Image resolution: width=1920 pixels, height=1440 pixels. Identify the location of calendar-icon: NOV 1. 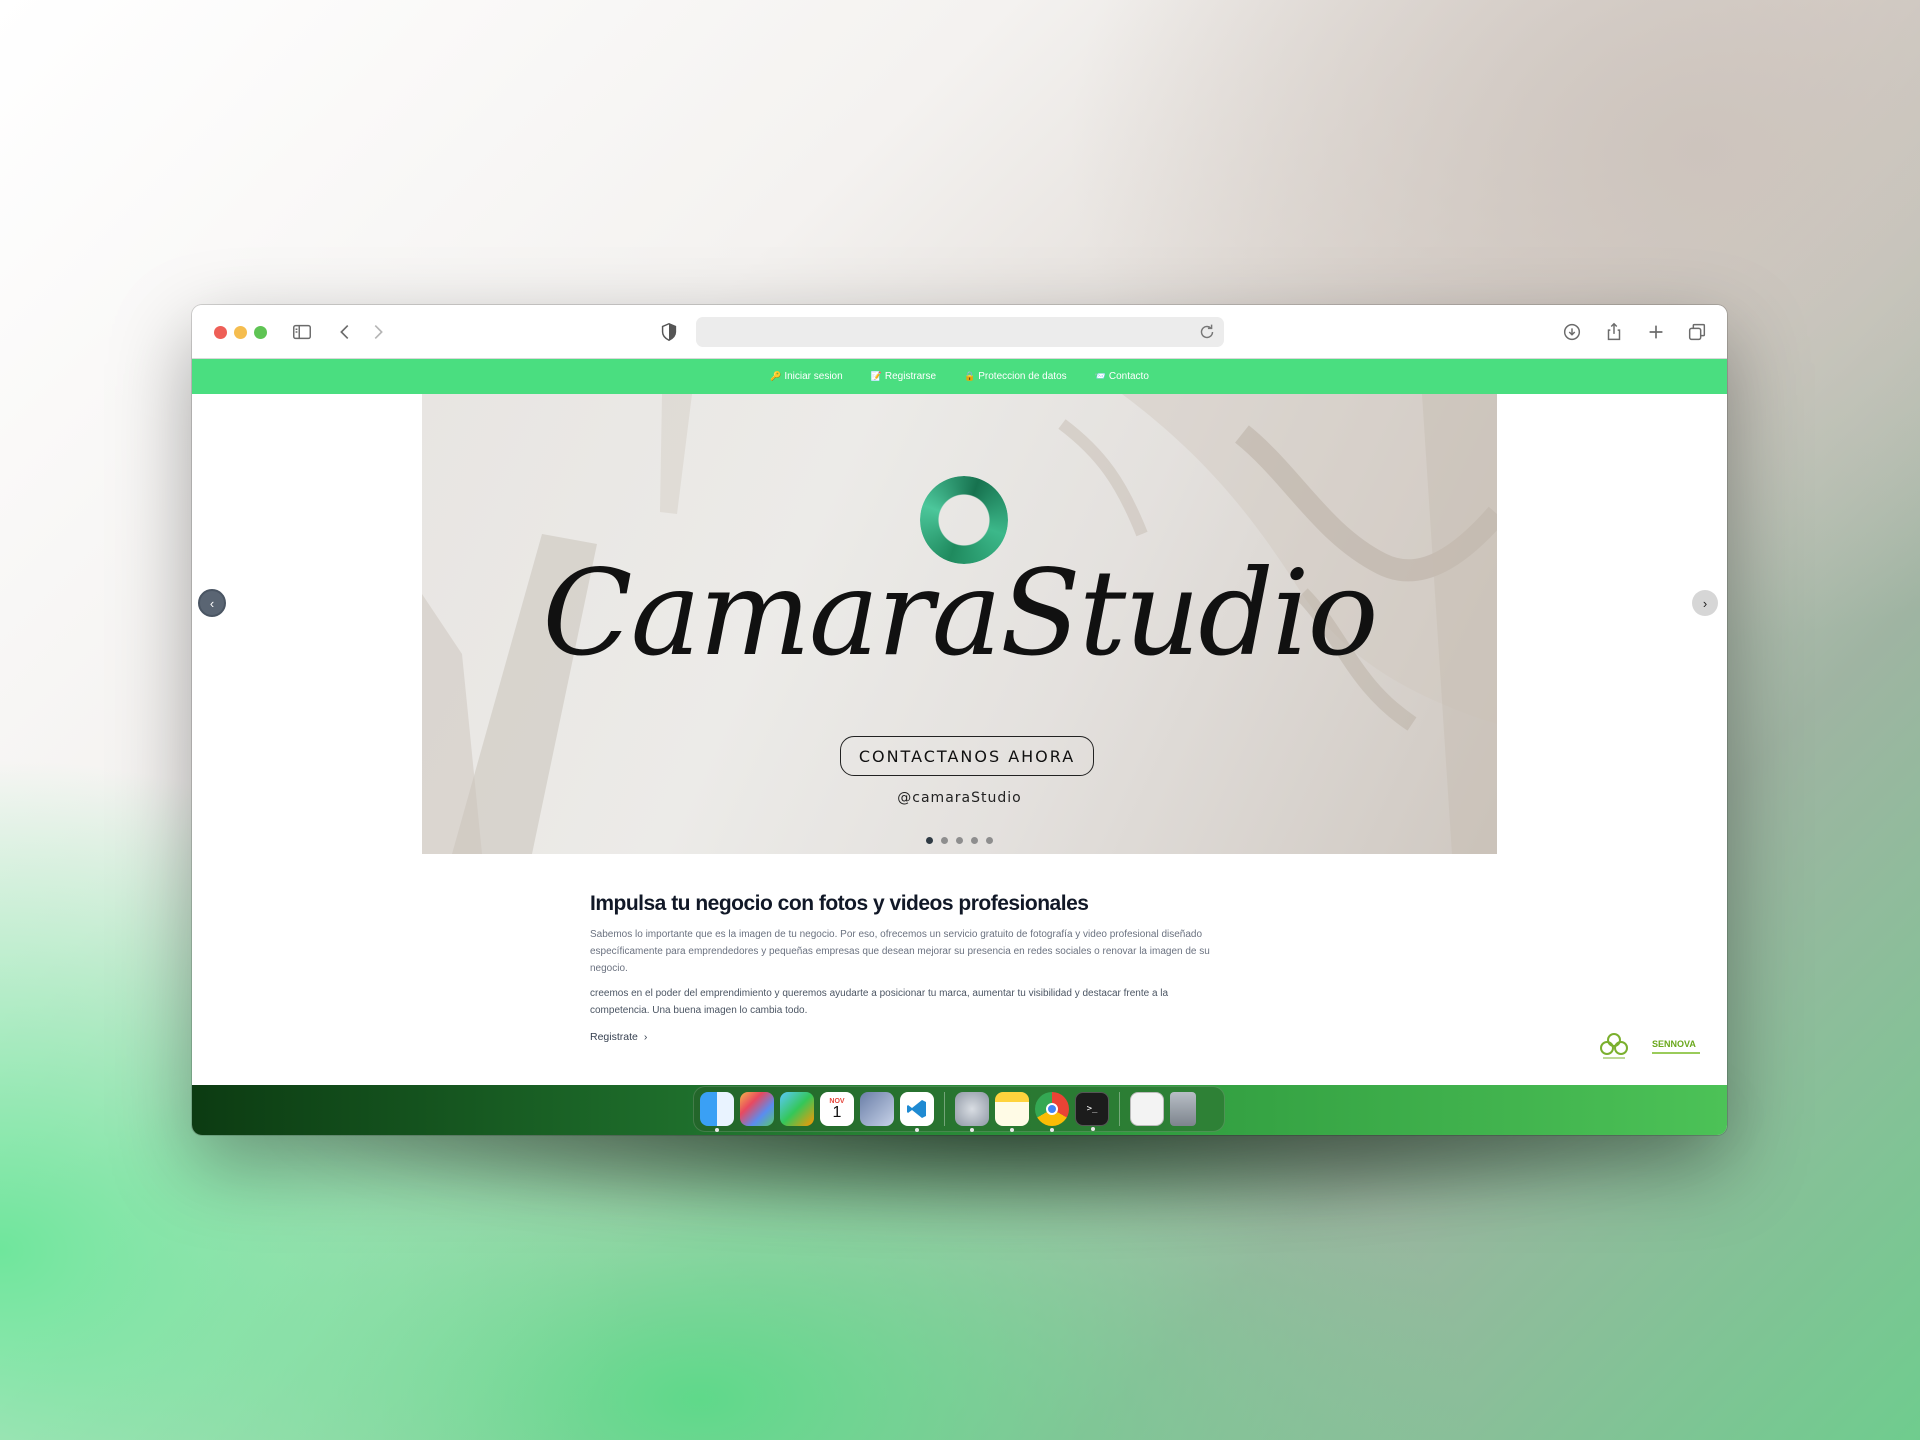
(837, 1109).